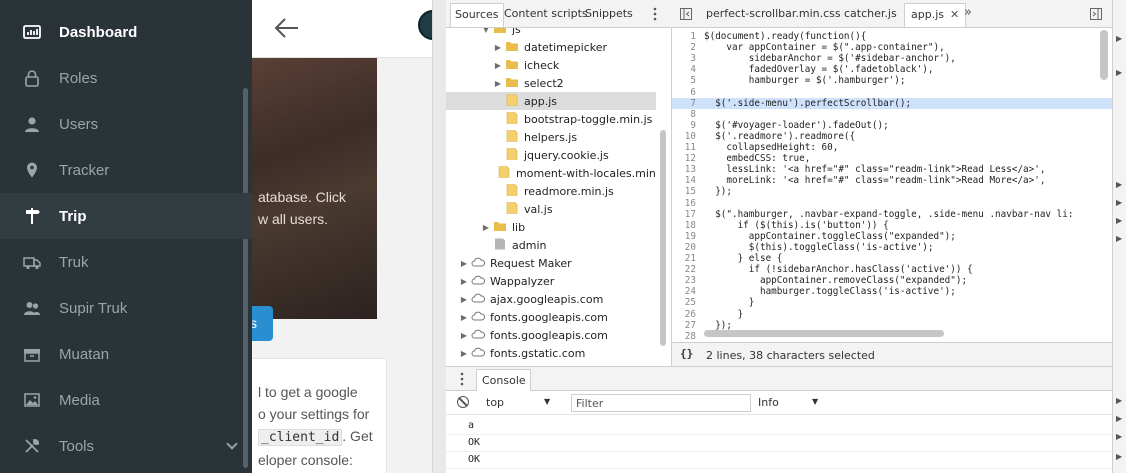 The width and height of the screenshot is (1126, 473). What do you see at coordinates (551, 245) in the screenshot?
I see `tree-item-file: admin` at bounding box center [551, 245].